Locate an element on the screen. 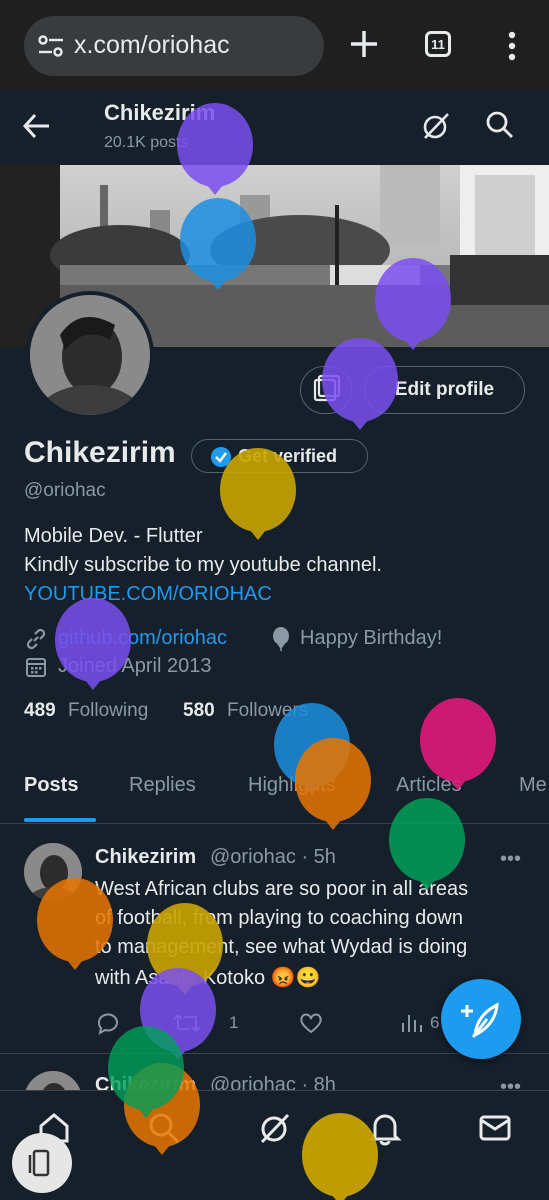 Image resolution: width=549 pixels, height=1200 pixels. explore-search-icon is located at coordinates (164, 1128).